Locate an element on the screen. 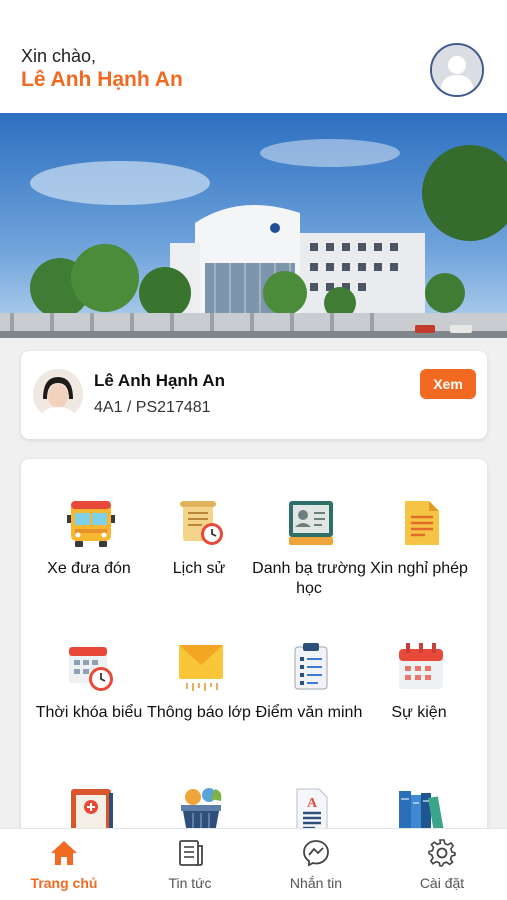  menu-item-contacts: Danh bạ trường học is located at coordinates (309, 562).